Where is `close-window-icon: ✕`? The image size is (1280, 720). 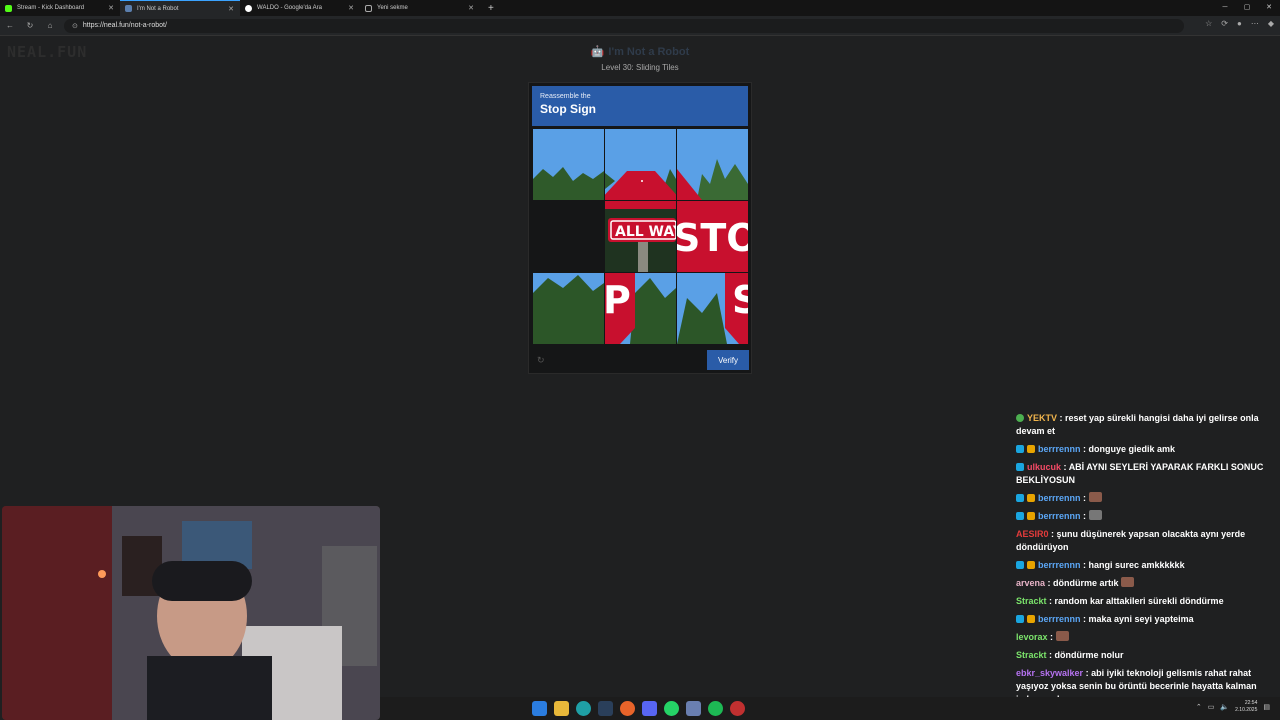 close-window-icon: ✕ is located at coordinates (1269, 8).